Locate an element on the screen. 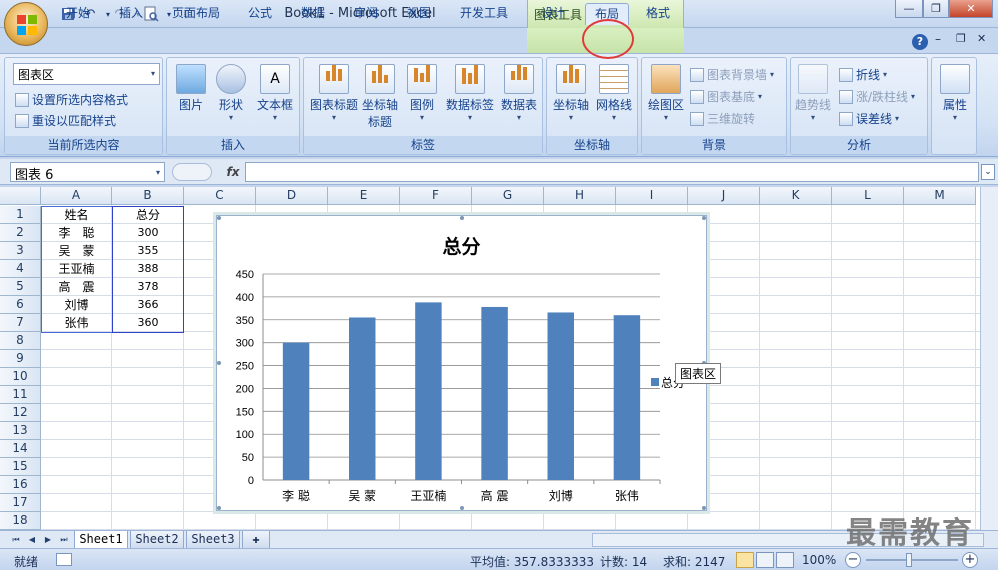 The height and width of the screenshot is (570, 998). row-header-17: 17 is located at coordinates (20, 503).